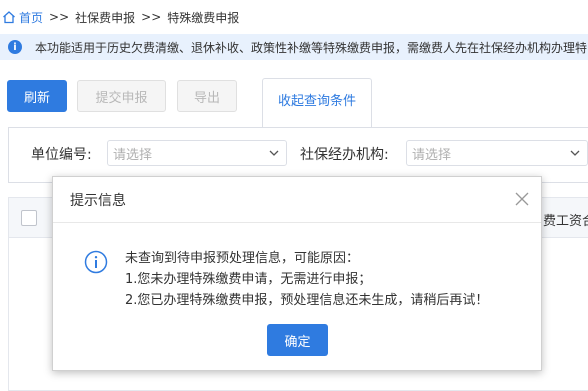 This screenshot has width=588, height=391. What do you see at coordinates (37, 96) in the screenshot?
I see `refresh-button: 刷新` at bounding box center [37, 96].